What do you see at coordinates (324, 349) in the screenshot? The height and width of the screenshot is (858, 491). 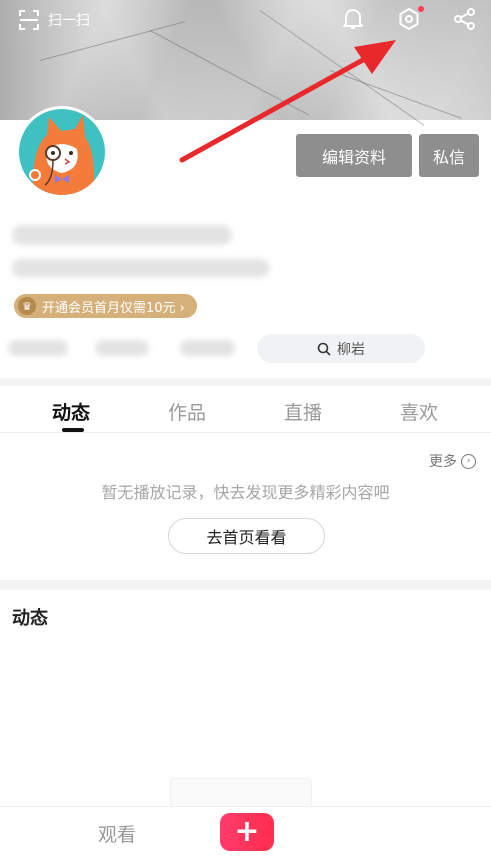 I see `search-icon` at bounding box center [324, 349].